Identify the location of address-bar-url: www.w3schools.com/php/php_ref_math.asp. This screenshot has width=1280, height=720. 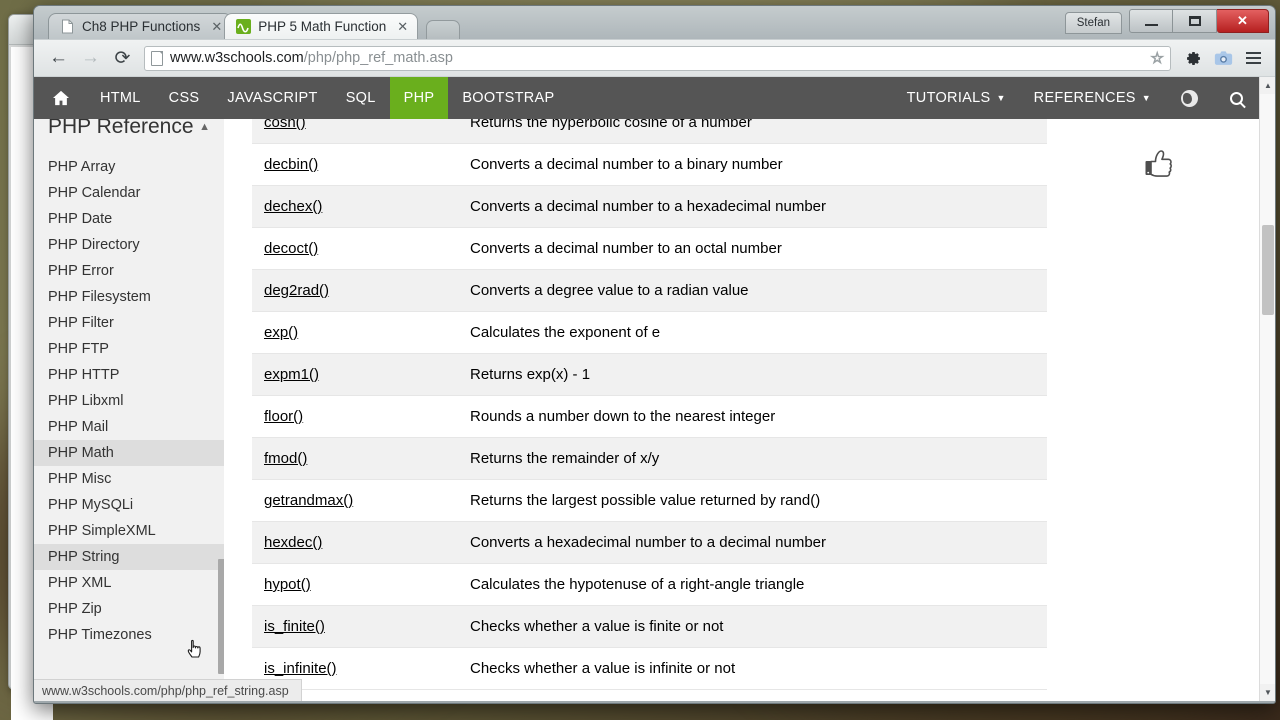
(311, 58).